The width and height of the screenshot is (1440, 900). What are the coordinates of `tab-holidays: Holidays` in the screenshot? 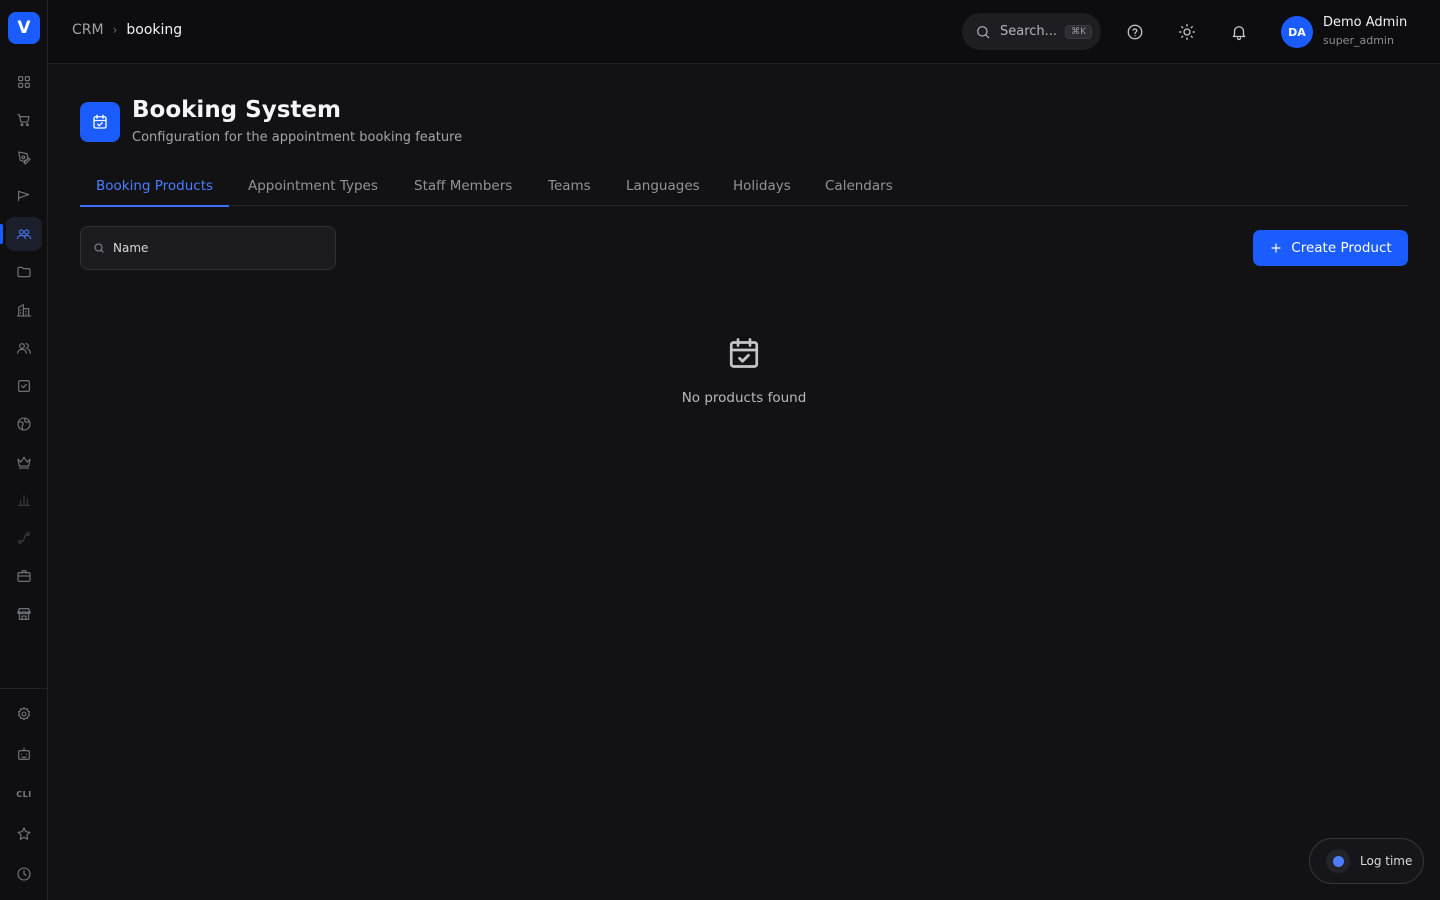 It's located at (762, 186).